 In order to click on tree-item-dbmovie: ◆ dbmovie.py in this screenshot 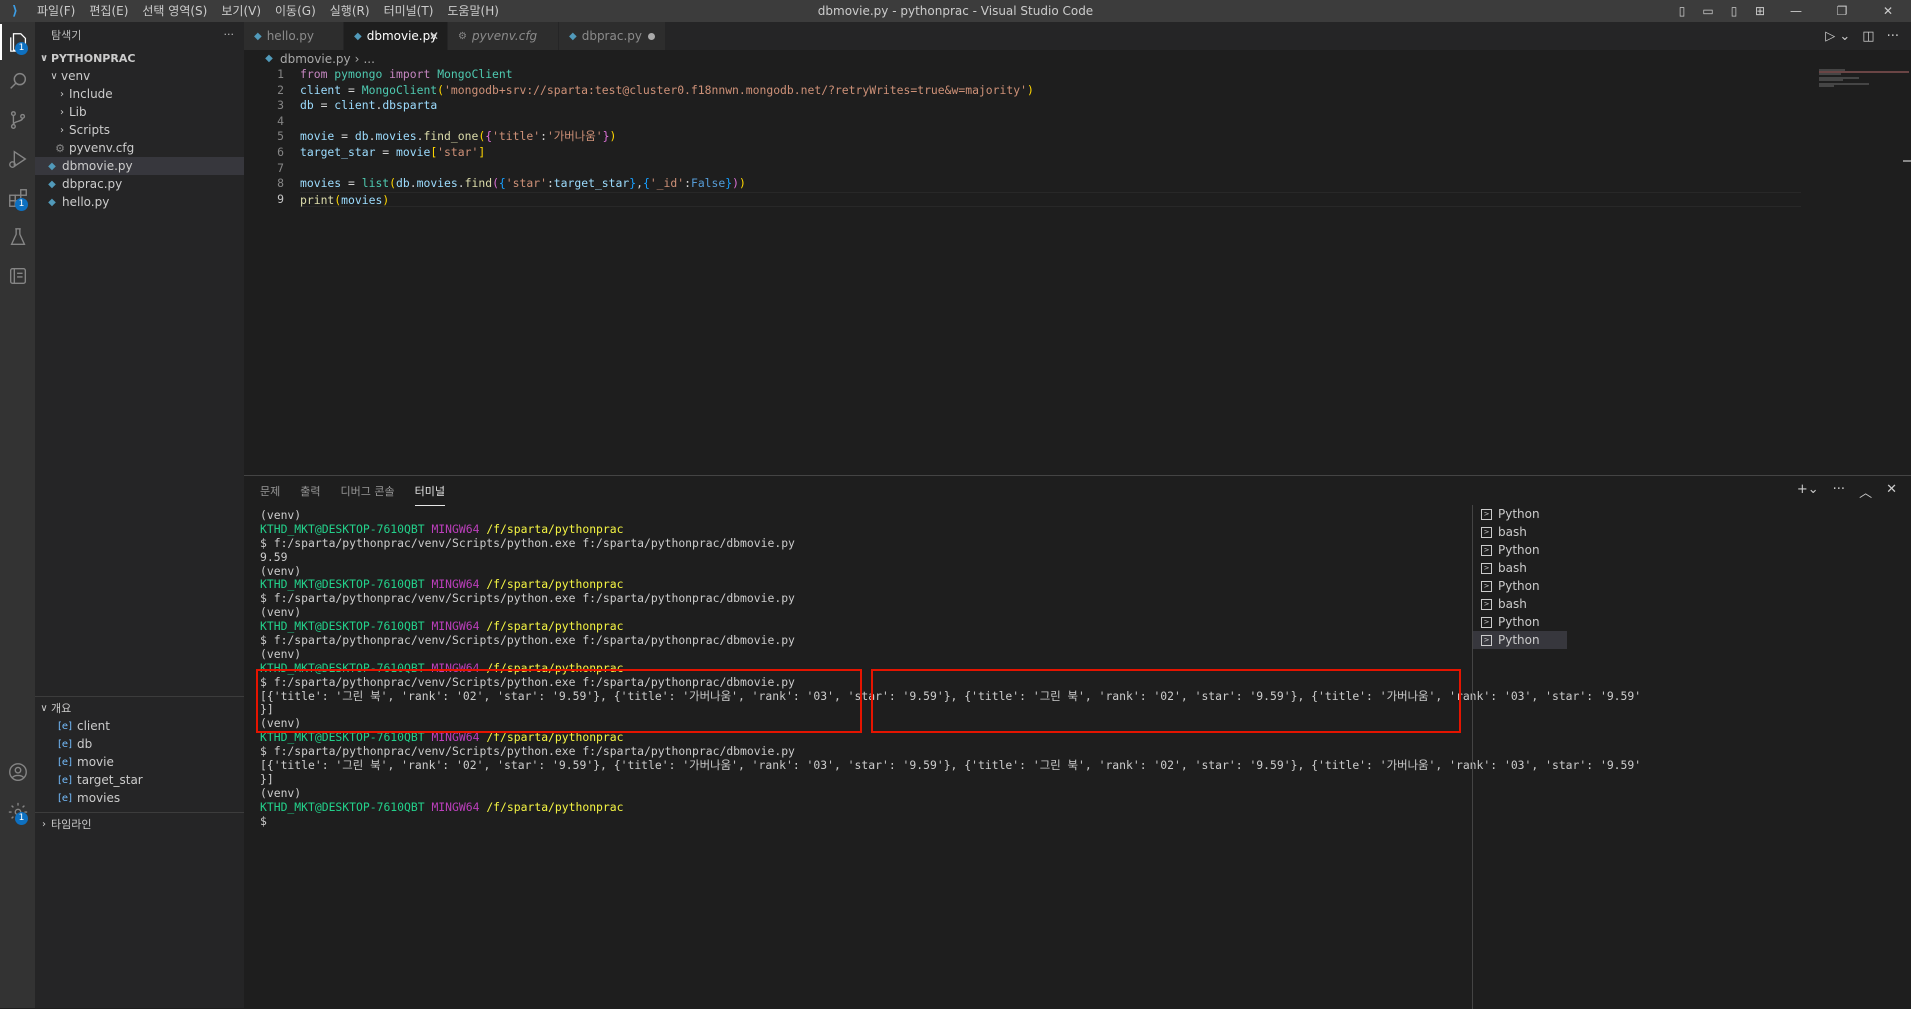, I will do `click(139, 166)`.